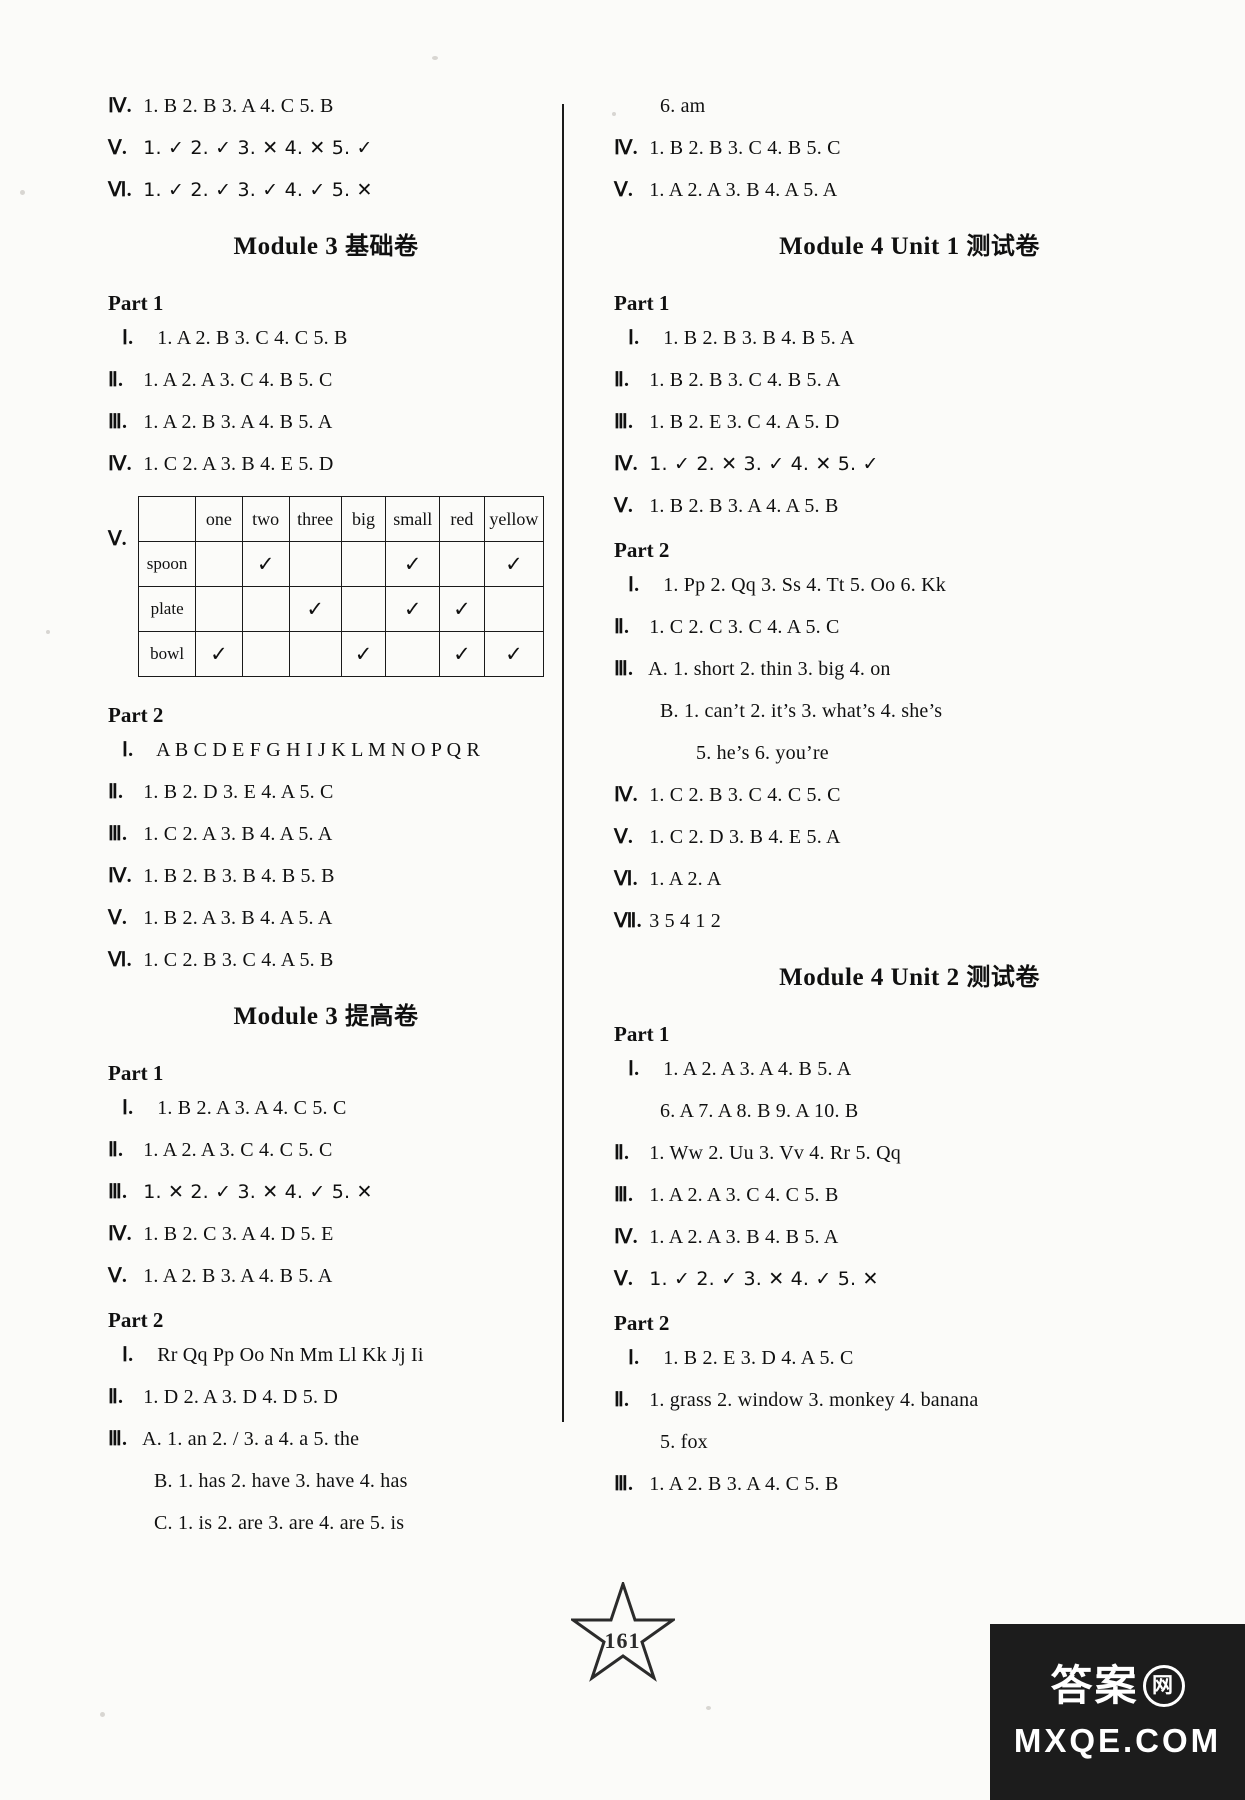 Image resolution: width=1245 pixels, height=1800 pixels. Describe the element at coordinates (745, 380) in the screenshot. I see `answer-text: 1. B 2. B 3. C 4. B 5. A` at that location.